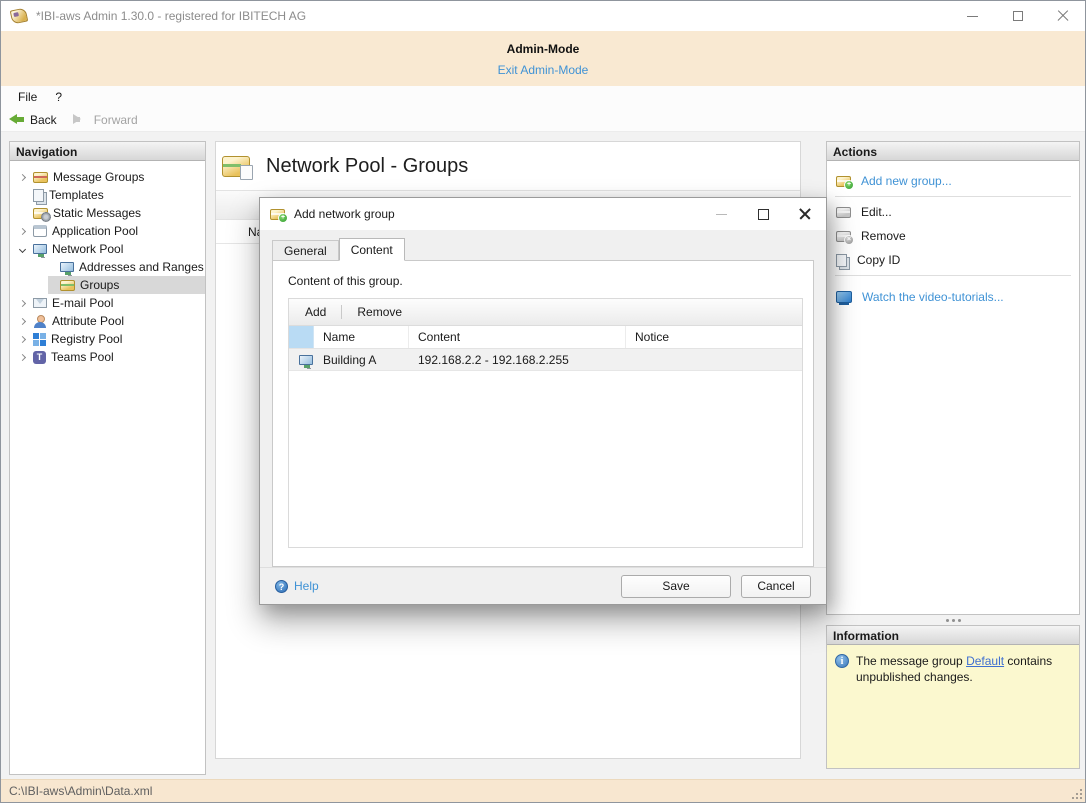 This screenshot has width=1086, height=803. What do you see at coordinates (947, 620) in the screenshot?
I see `splitter-dots-icon` at bounding box center [947, 620].